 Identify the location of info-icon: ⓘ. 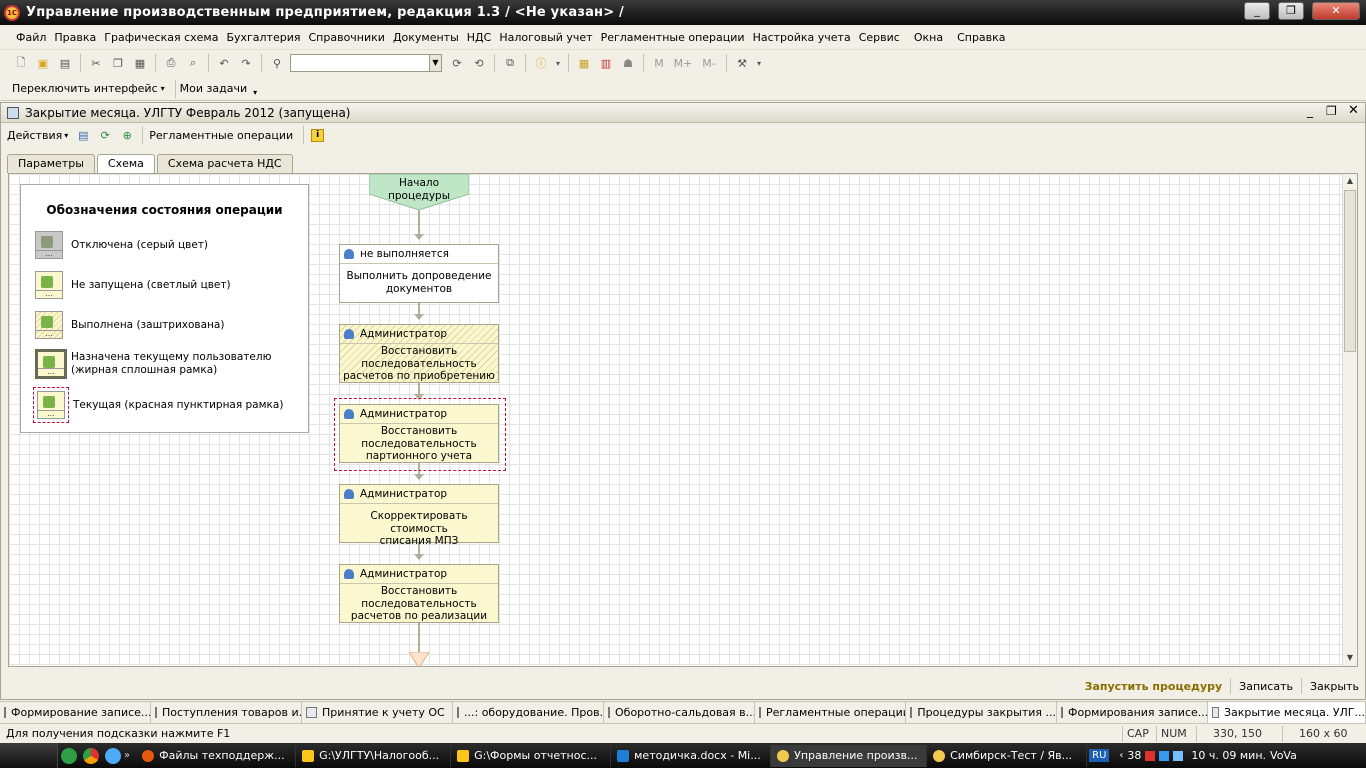
(541, 63).